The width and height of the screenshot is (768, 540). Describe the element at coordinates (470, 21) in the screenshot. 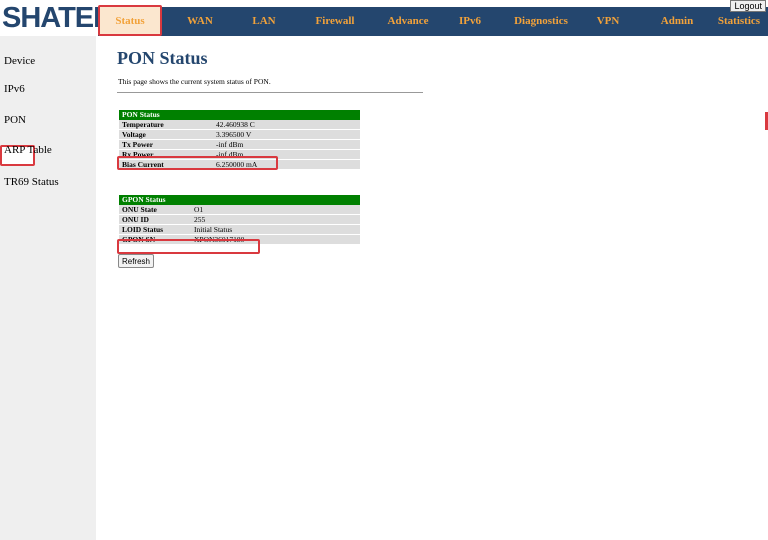

I see `nav-item-ipv6: IPv6` at that location.